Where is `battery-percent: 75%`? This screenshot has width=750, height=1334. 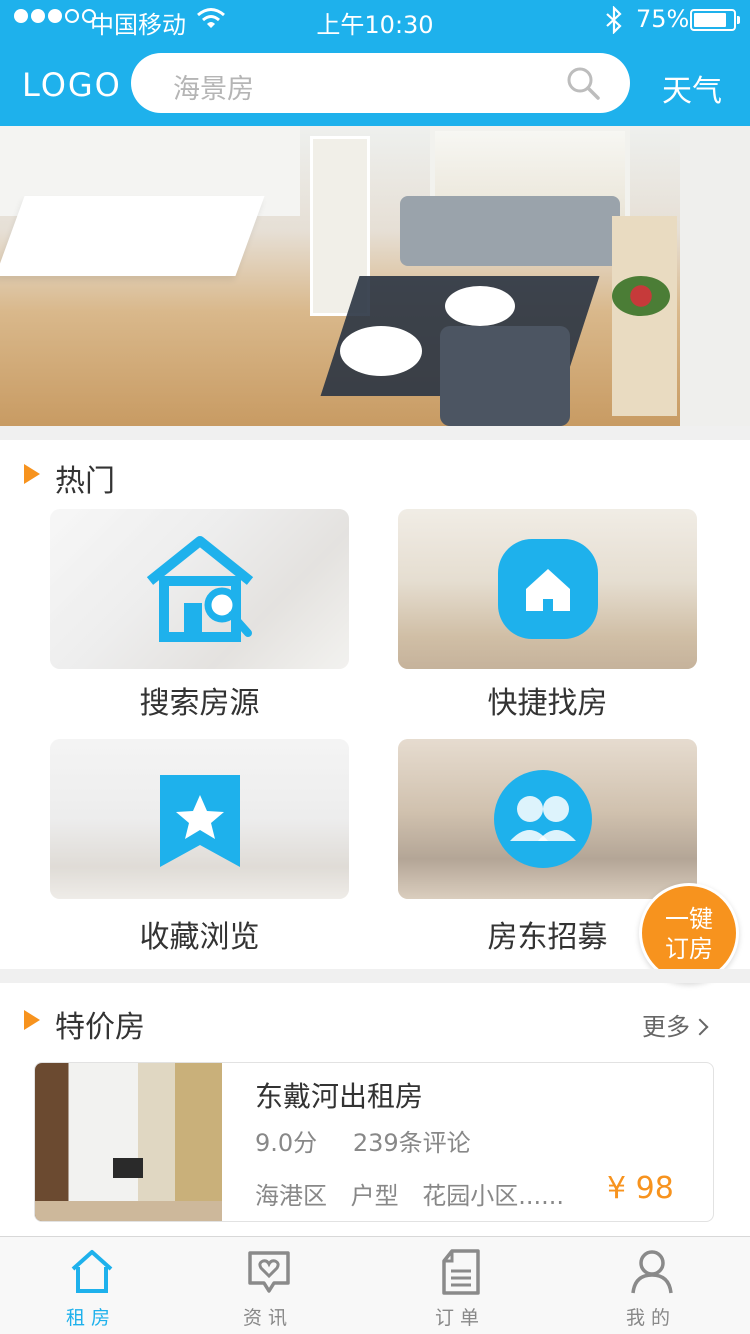 battery-percent: 75% is located at coordinates (663, 19).